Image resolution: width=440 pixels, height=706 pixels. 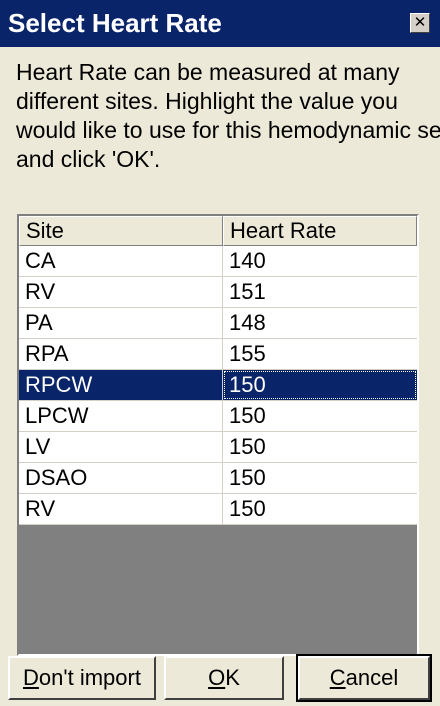 I want to click on ok-button: OK, so click(x=224, y=678).